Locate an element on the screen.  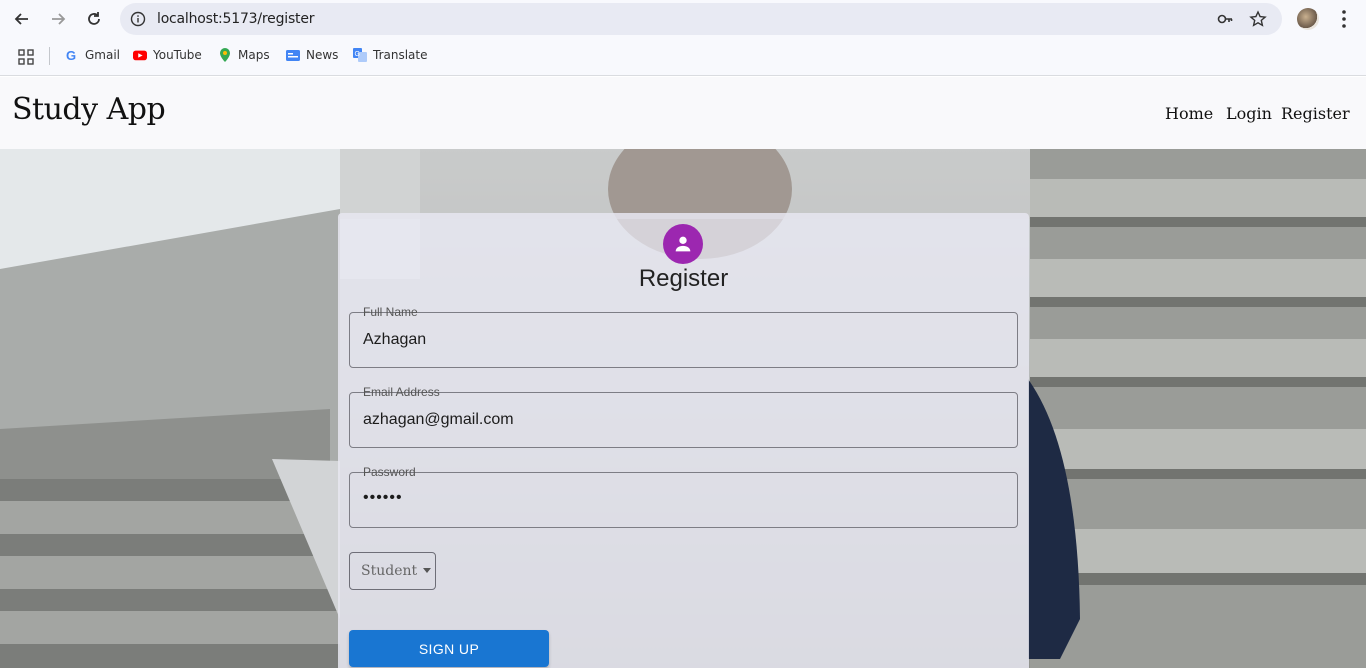
bookmark-translate: G Translate is located at coordinates (390, 55).